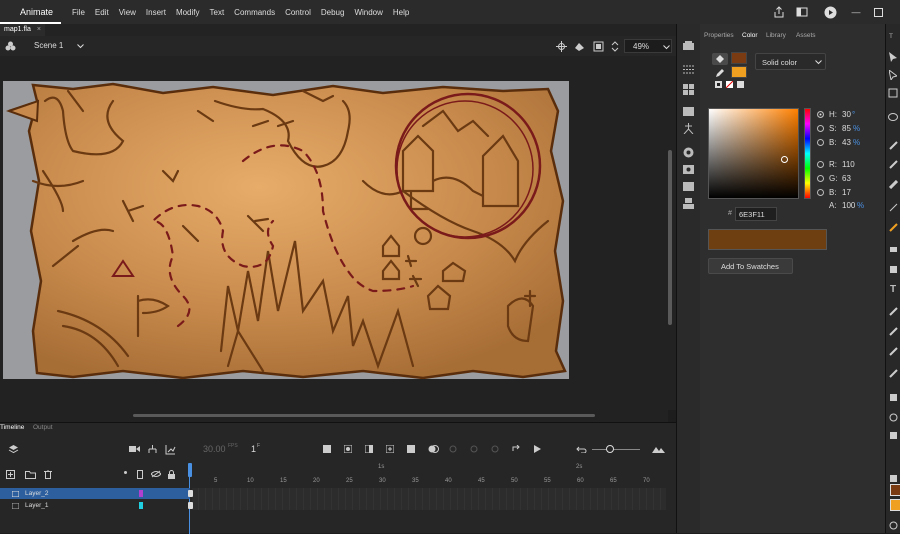 Image resolution: width=900 pixels, height=534 pixels. What do you see at coordinates (495, 449) in the screenshot?
I see `modify-markers-icon` at bounding box center [495, 449].